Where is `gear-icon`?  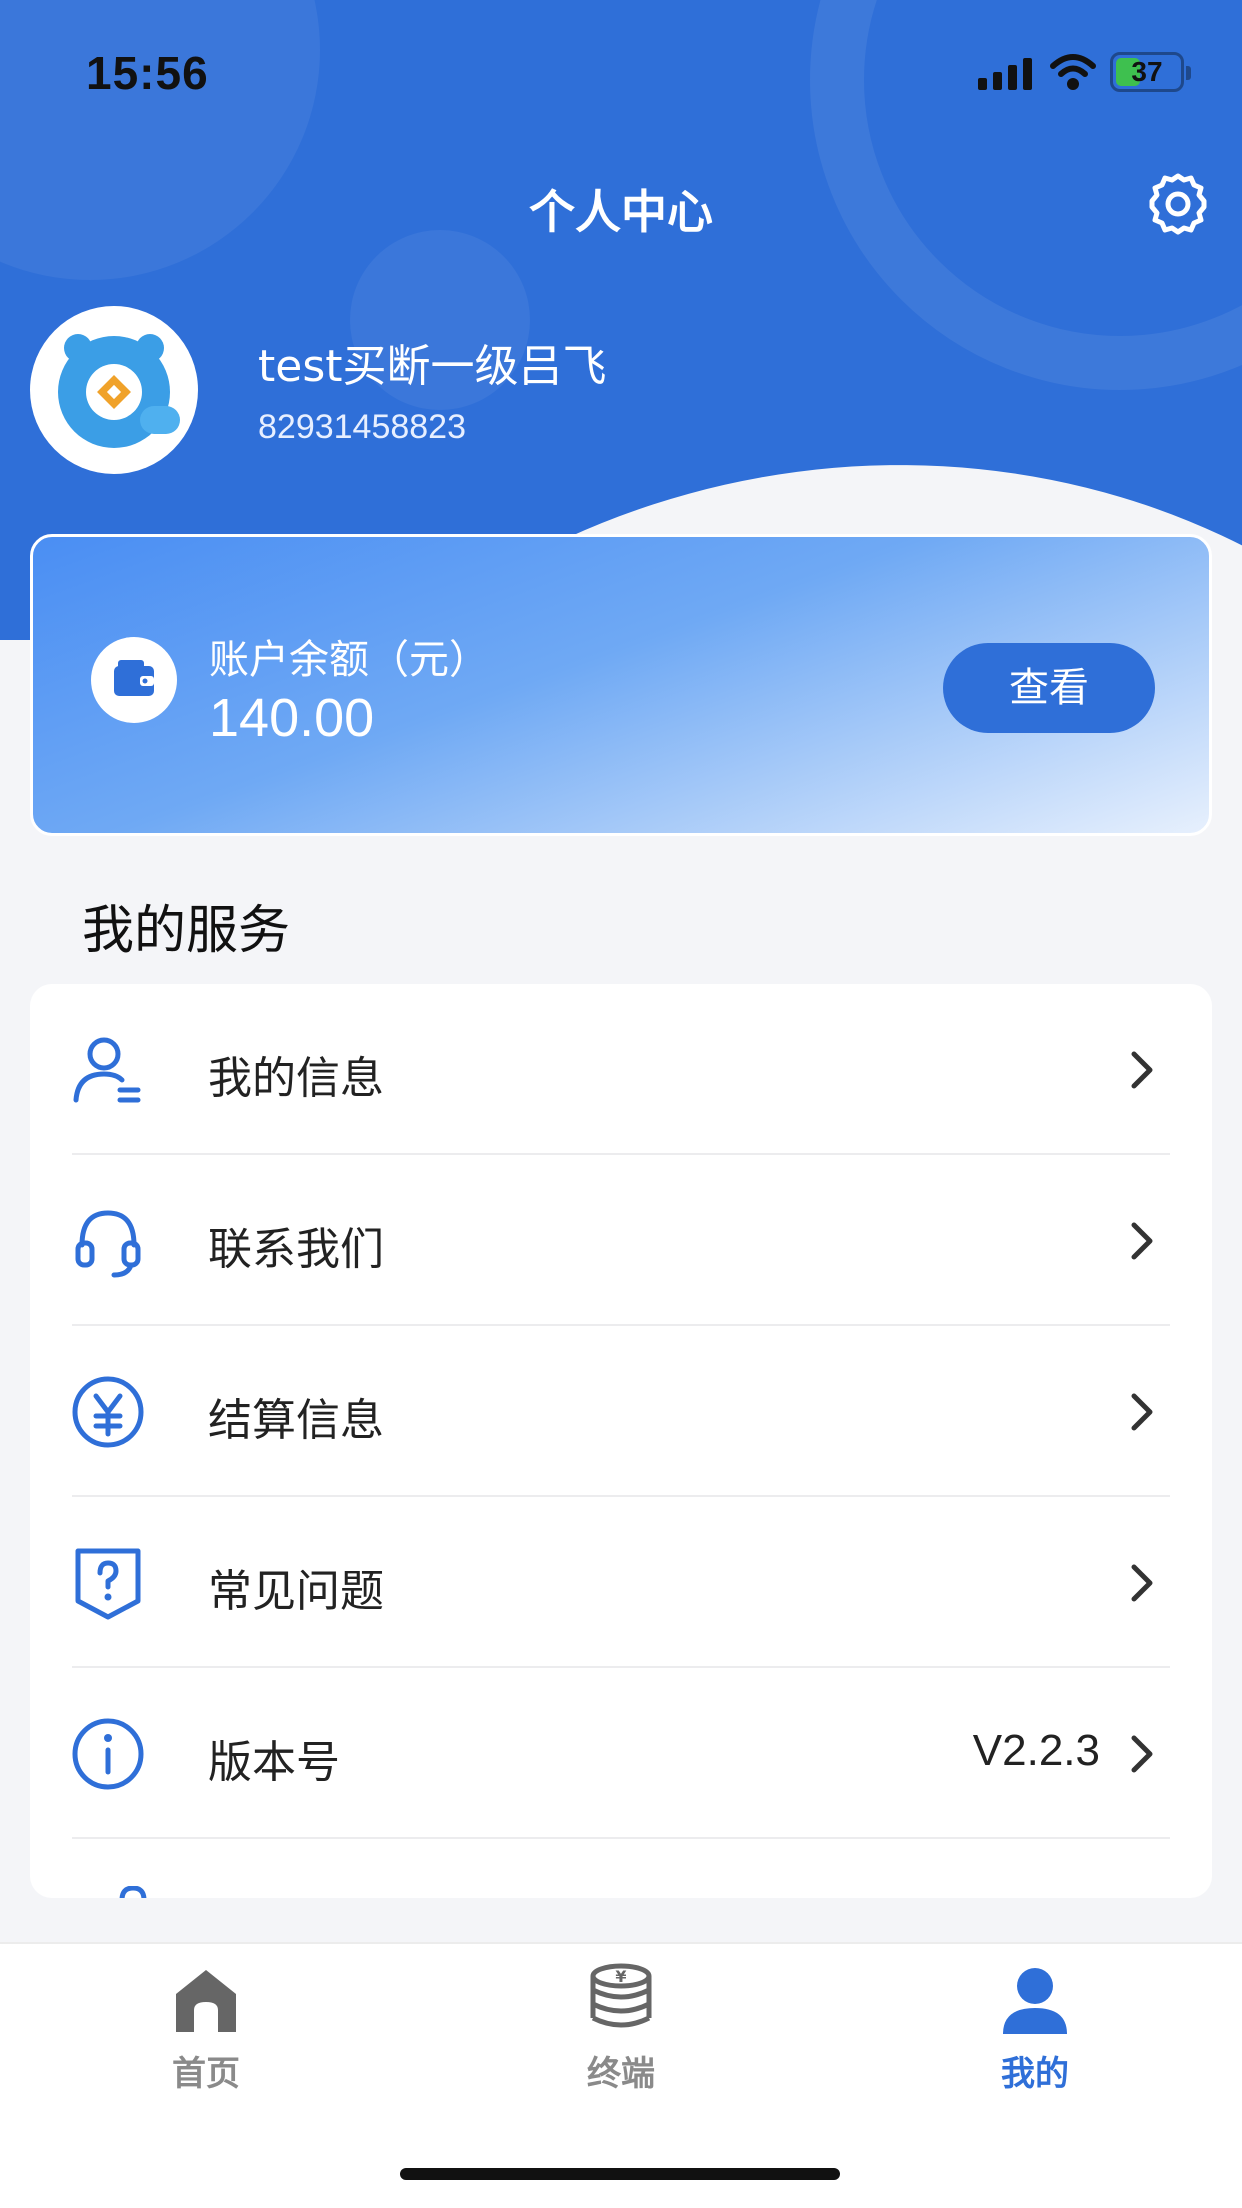
gear-icon is located at coordinates (1178, 204).